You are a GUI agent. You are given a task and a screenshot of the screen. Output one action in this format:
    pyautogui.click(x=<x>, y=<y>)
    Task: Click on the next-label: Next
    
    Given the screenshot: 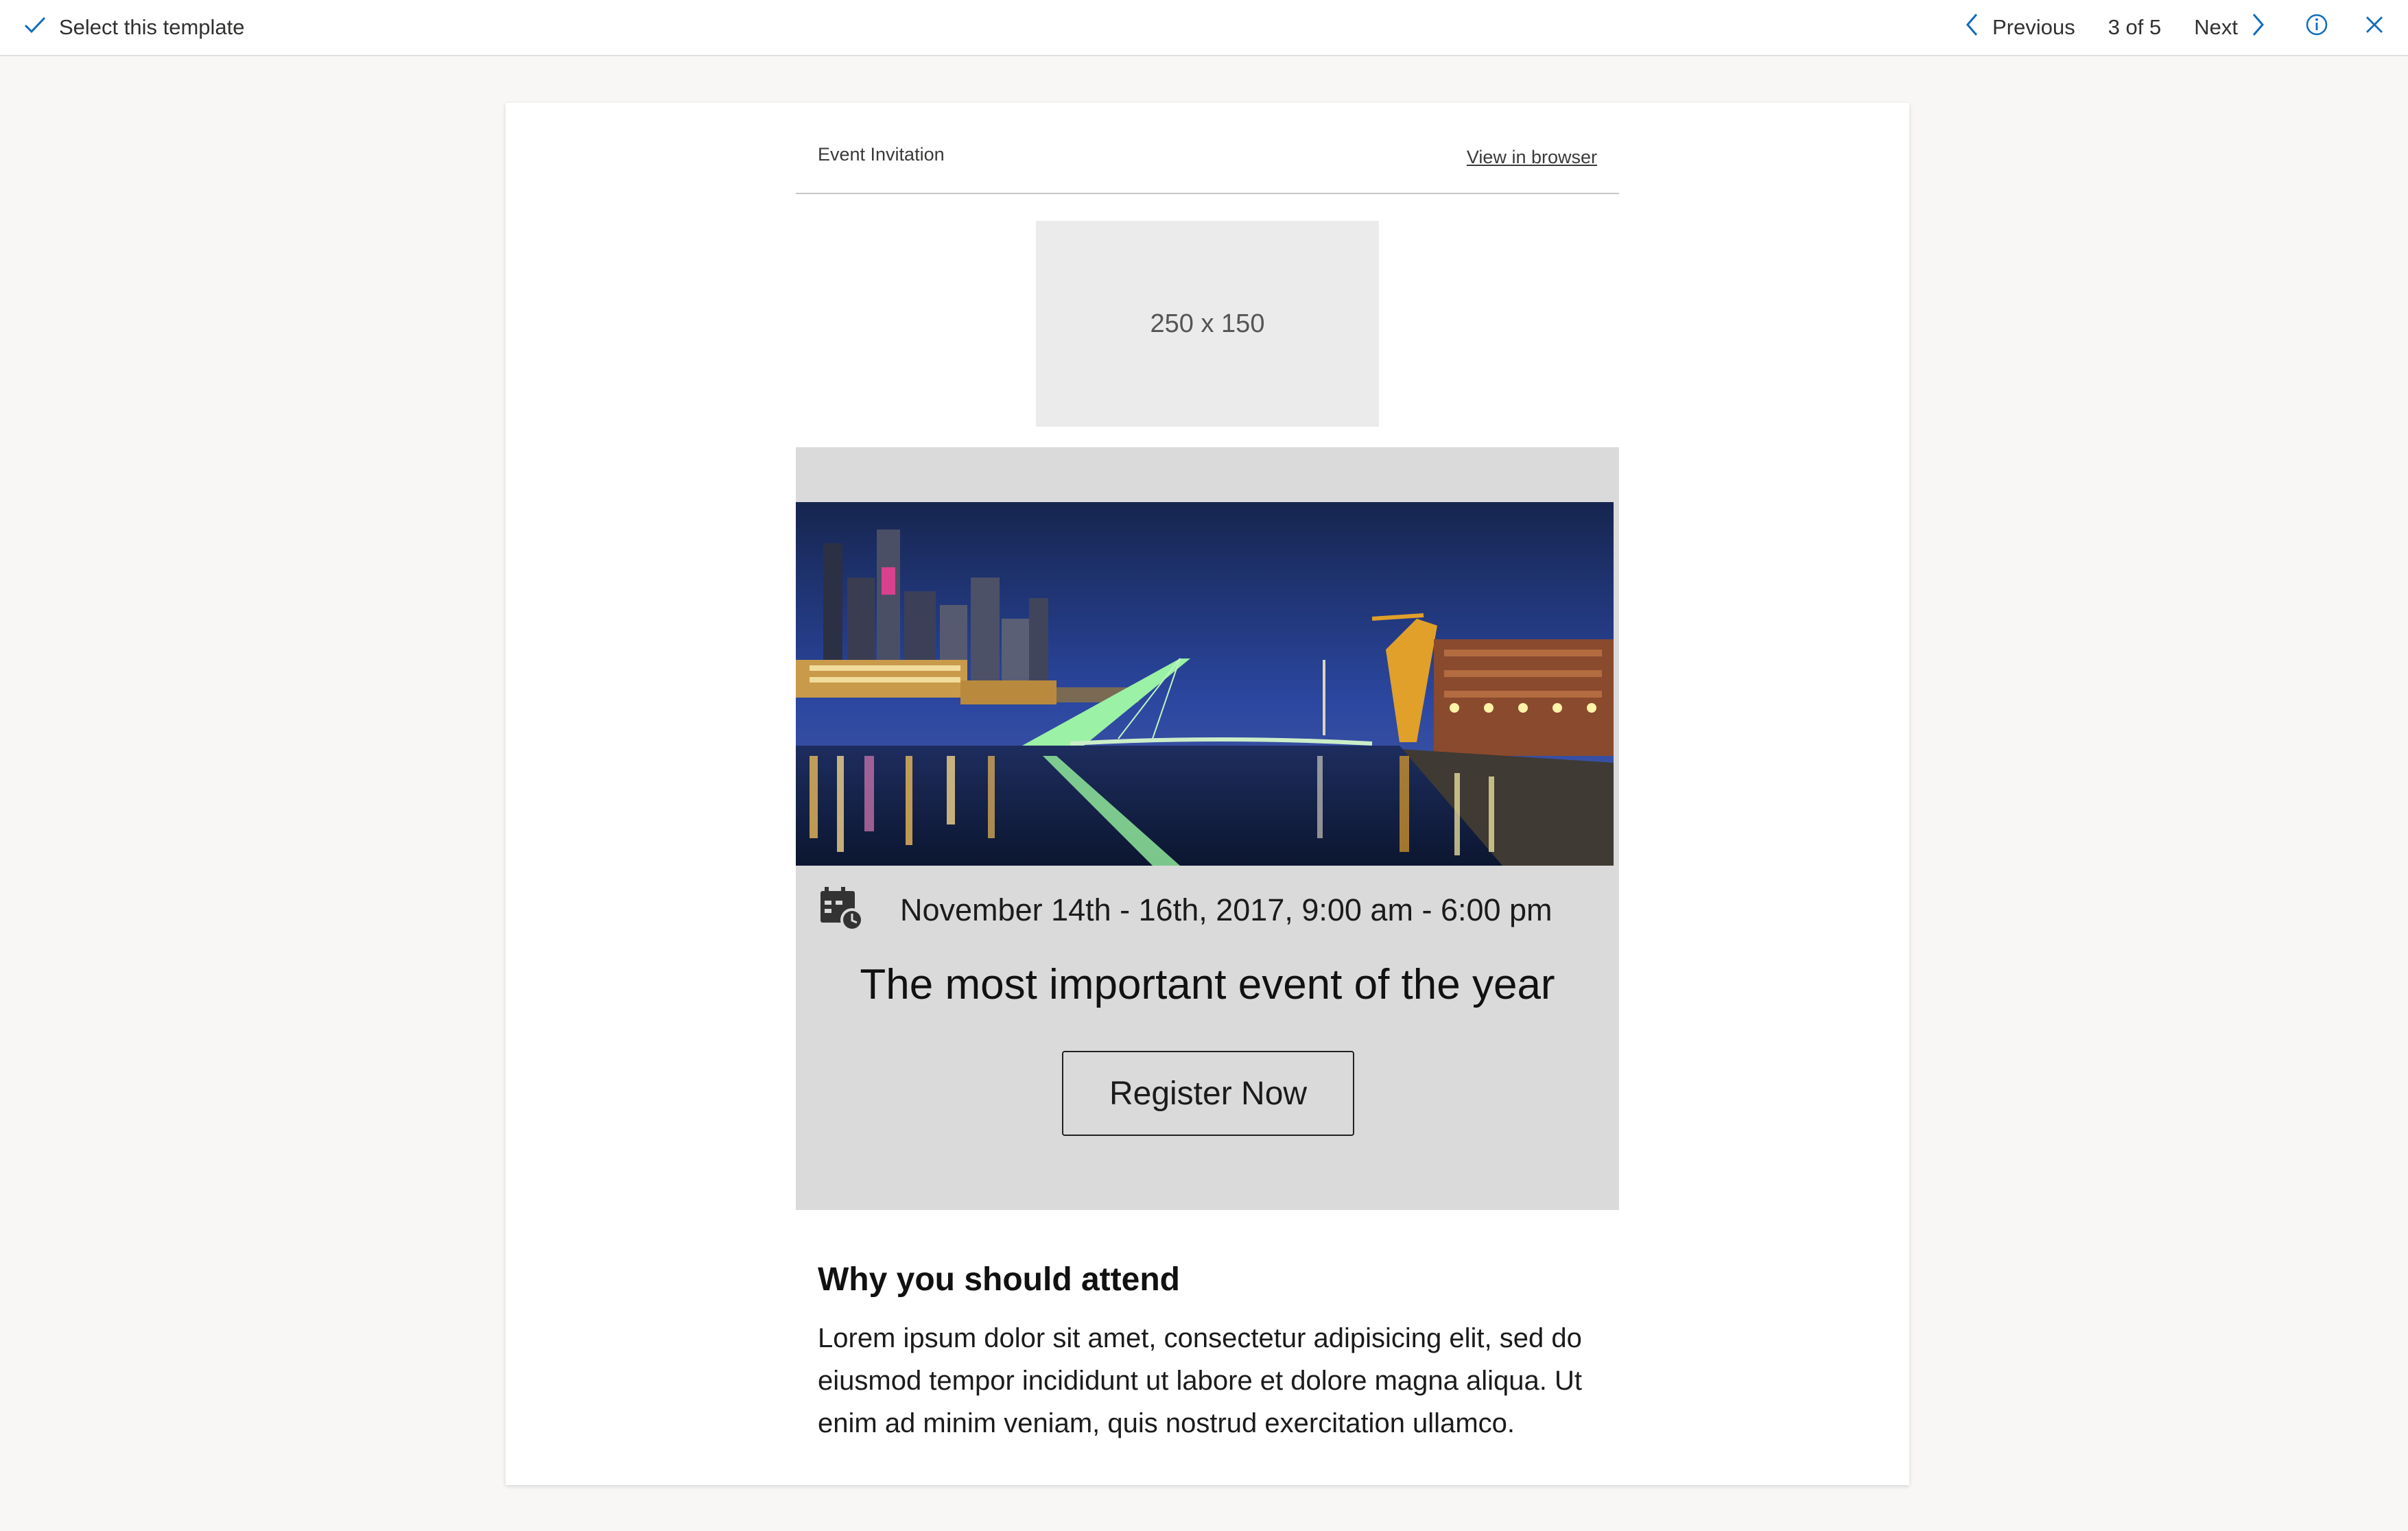 What is the action you would take?
    pyautogui.click(x=2216, y=27)
    